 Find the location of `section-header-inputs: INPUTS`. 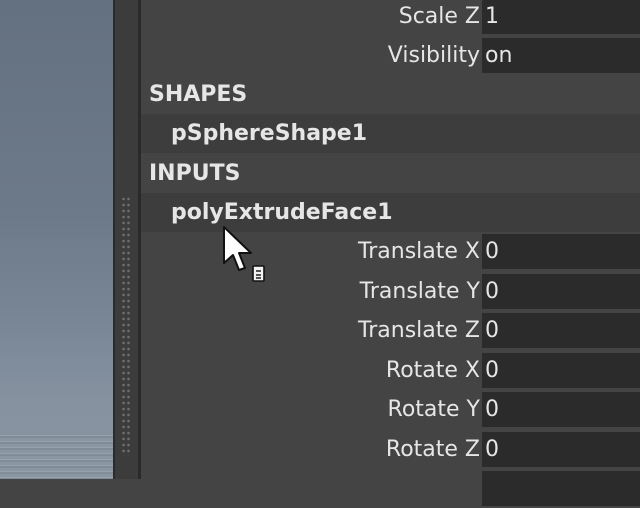

section-header-inputs: INPUTS is located at coordinates (390, 173).